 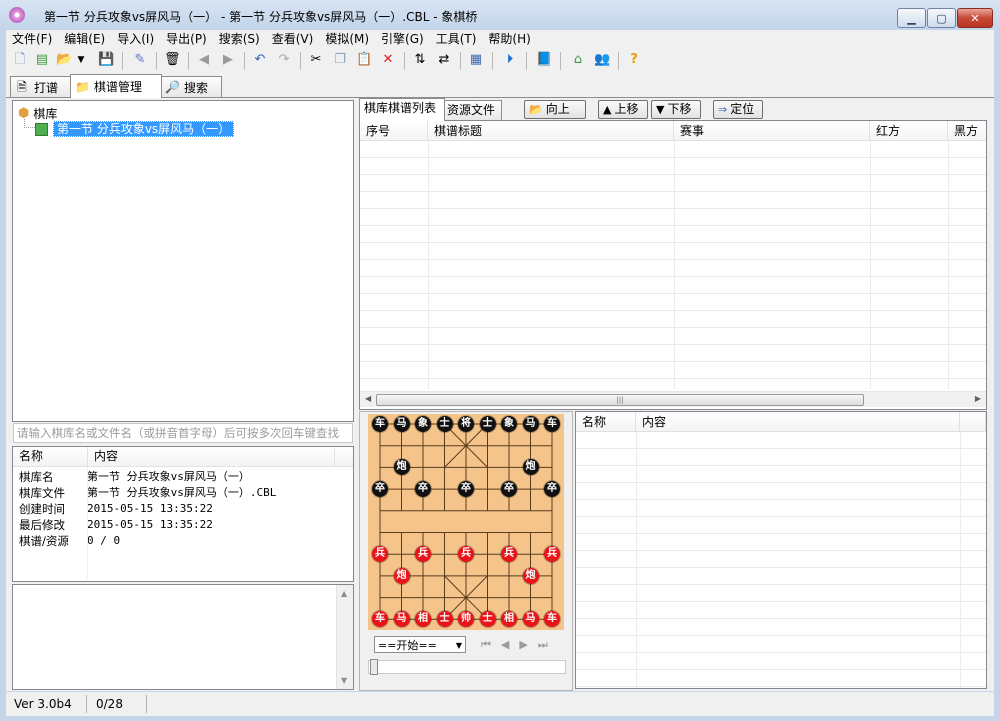 What do you see at coordinates (472, 110) in the screenshot?
I see `tab-resource-files: 资源文件` at bounding box center [472, 110].